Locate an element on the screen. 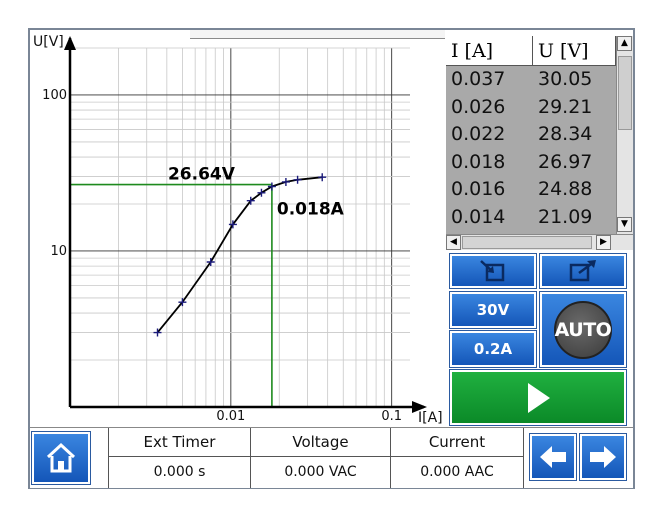 The height and width of the screenshot is (518, 661). navigation-arrows is located at coordinates (578, 457).